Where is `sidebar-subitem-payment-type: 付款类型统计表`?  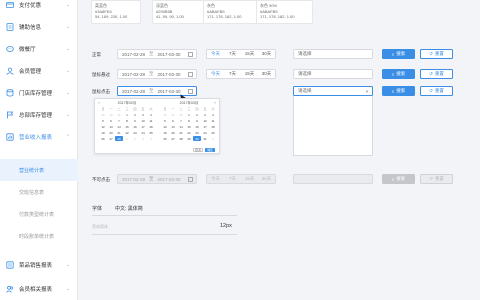 sidebar-subitem-payment-type: 付款类型统计表 is located at coordinates (39, 214).